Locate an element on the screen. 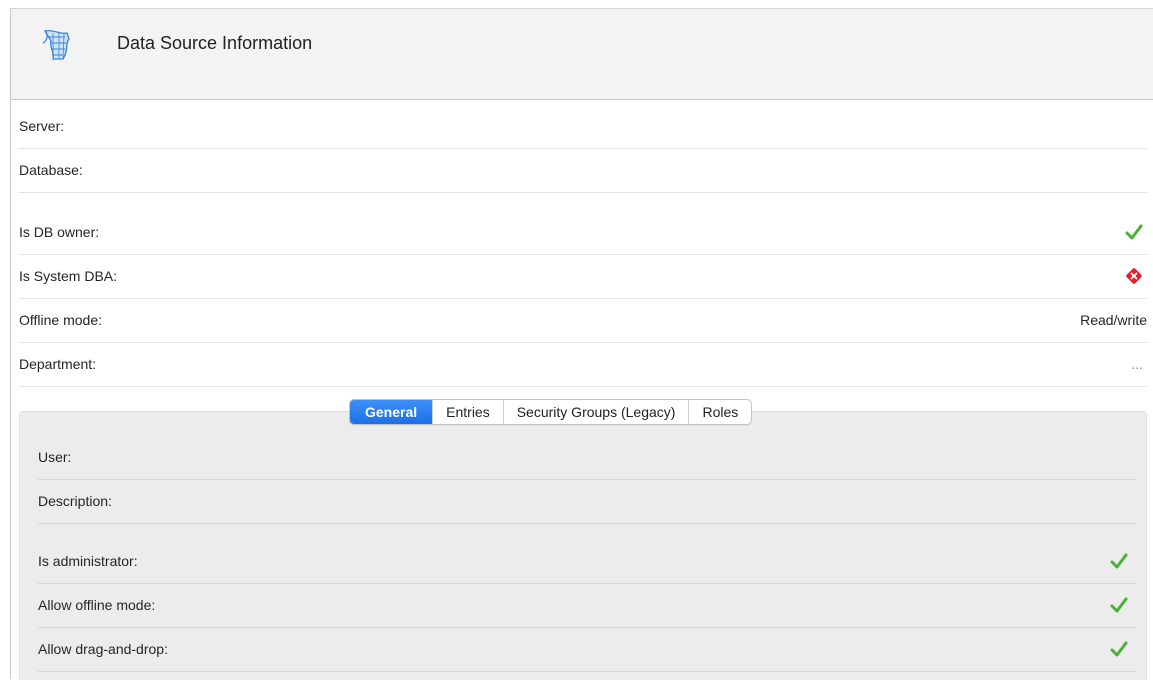 The image size is (1153, 680). server-row: Server: is located at coordinates (583, 127).